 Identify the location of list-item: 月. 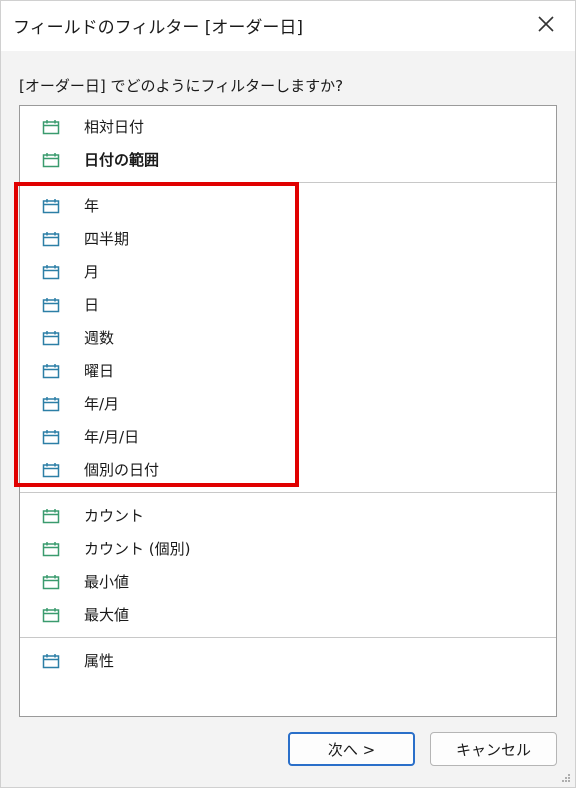
(288, 271).